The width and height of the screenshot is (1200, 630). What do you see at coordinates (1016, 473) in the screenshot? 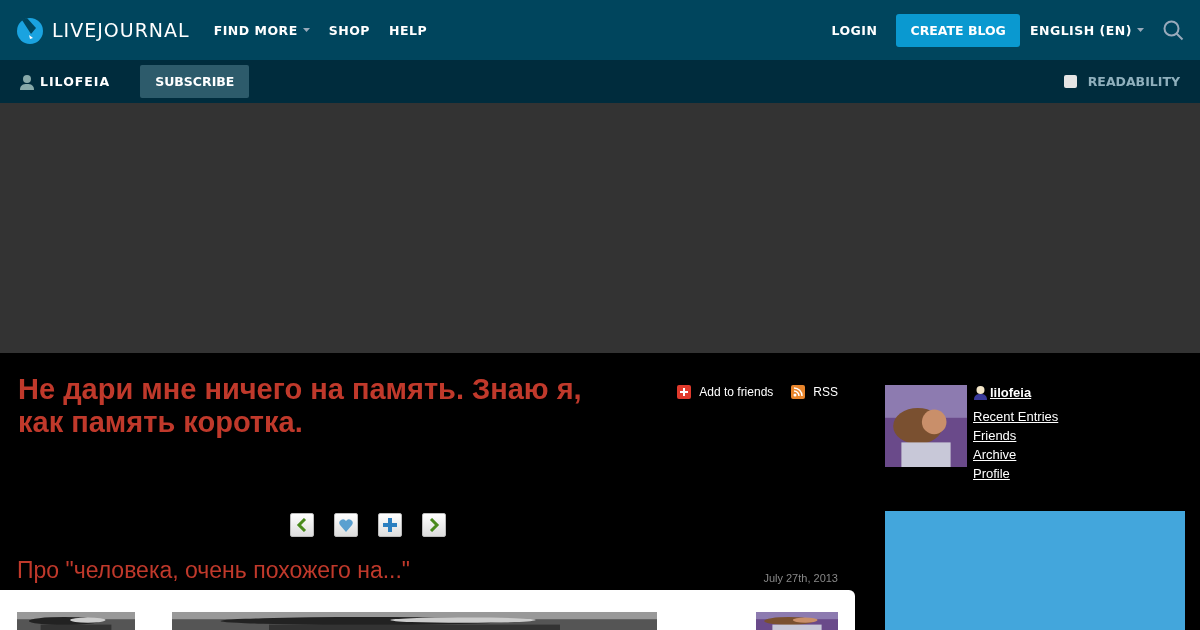
I see `sidebar-link: Profile` at bounding box center [1016, 473].